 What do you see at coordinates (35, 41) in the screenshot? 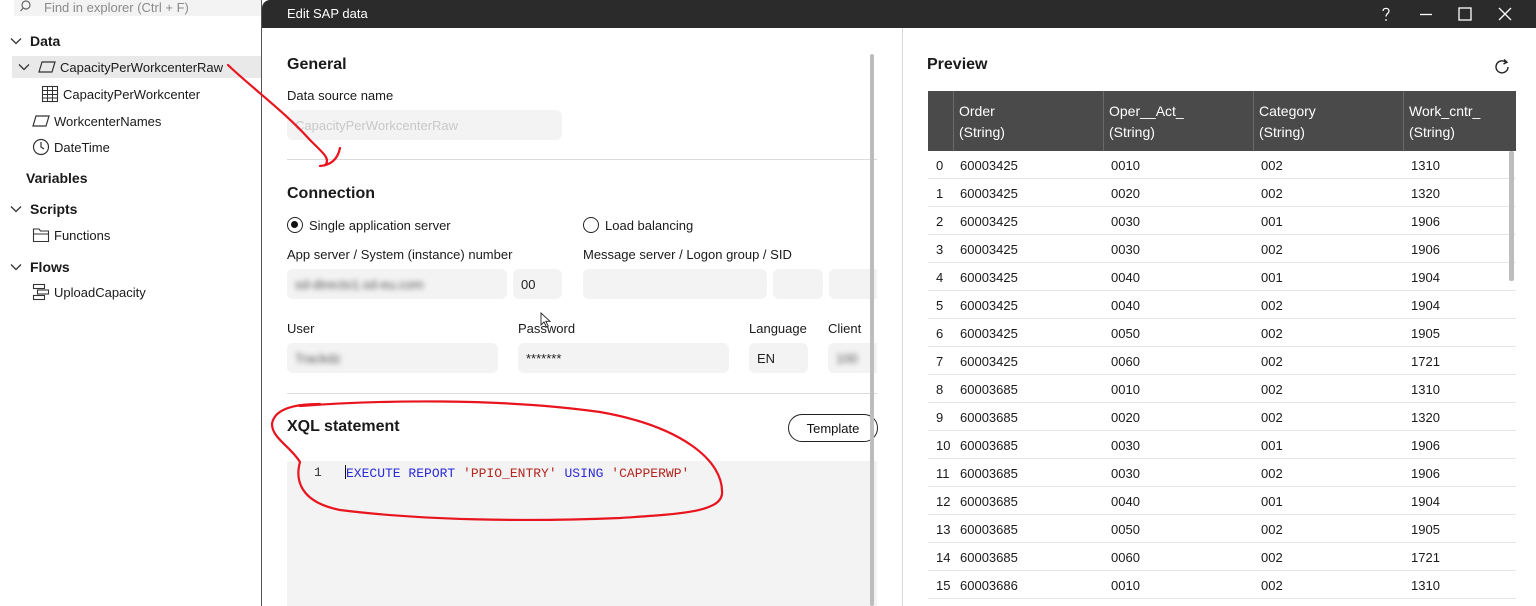
I see `section-data: Data` at bounding box center [35, 41].